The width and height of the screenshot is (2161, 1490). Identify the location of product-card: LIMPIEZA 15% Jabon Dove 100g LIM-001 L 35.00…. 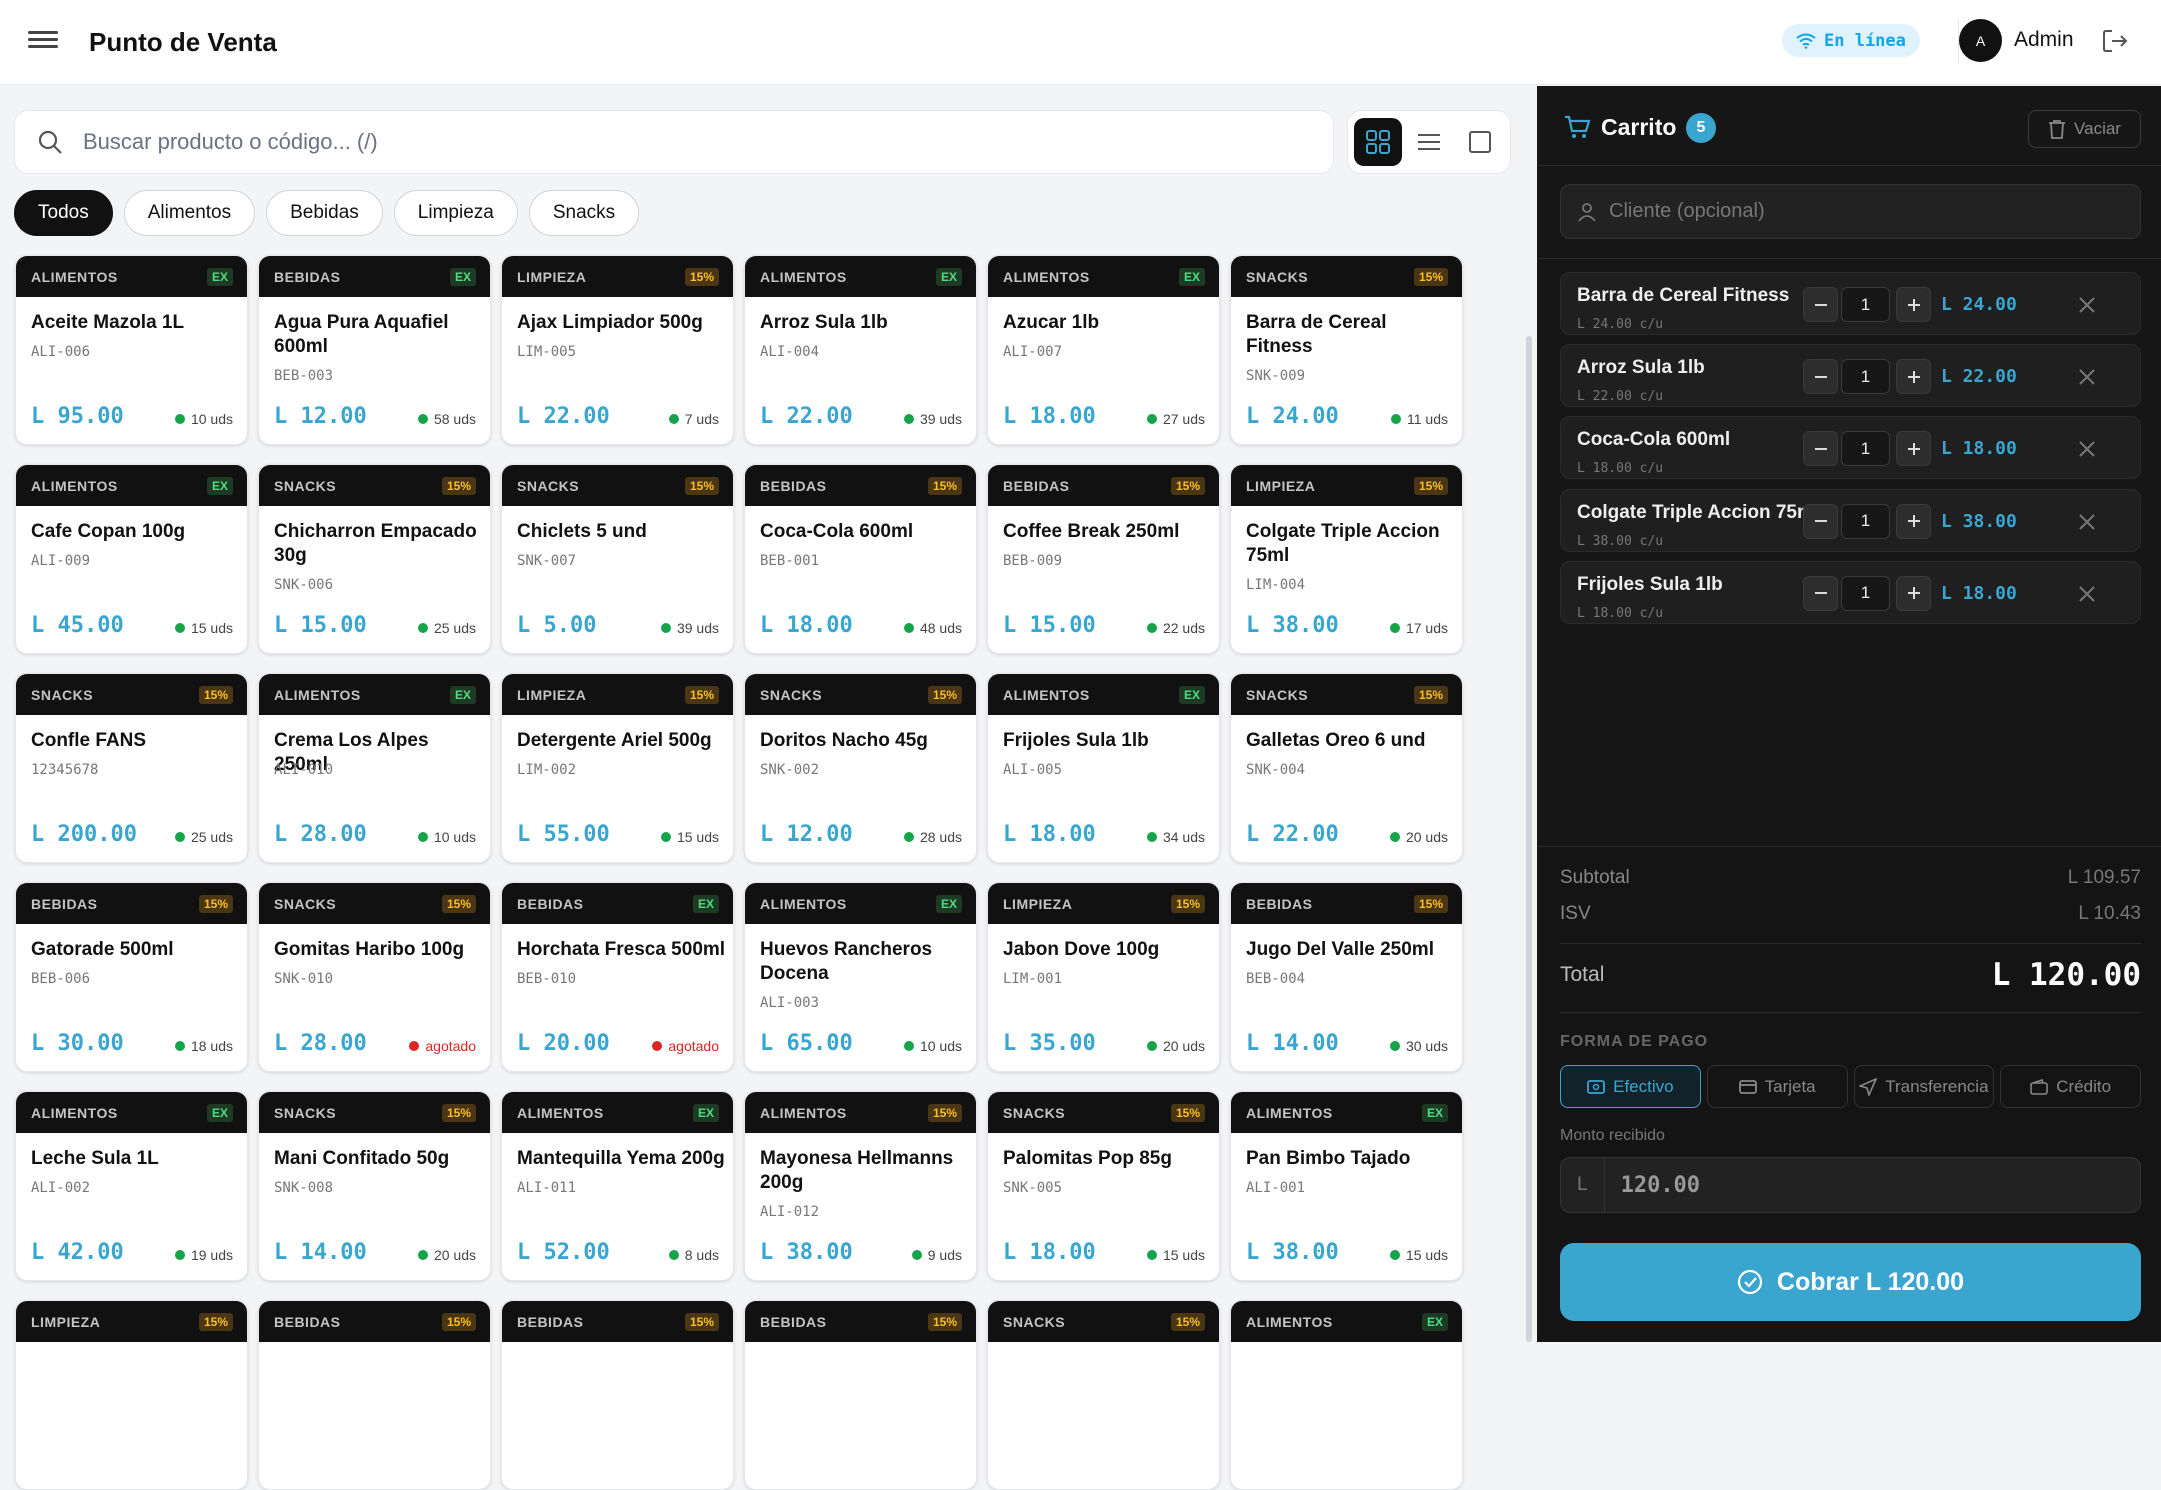
(1103, 977).